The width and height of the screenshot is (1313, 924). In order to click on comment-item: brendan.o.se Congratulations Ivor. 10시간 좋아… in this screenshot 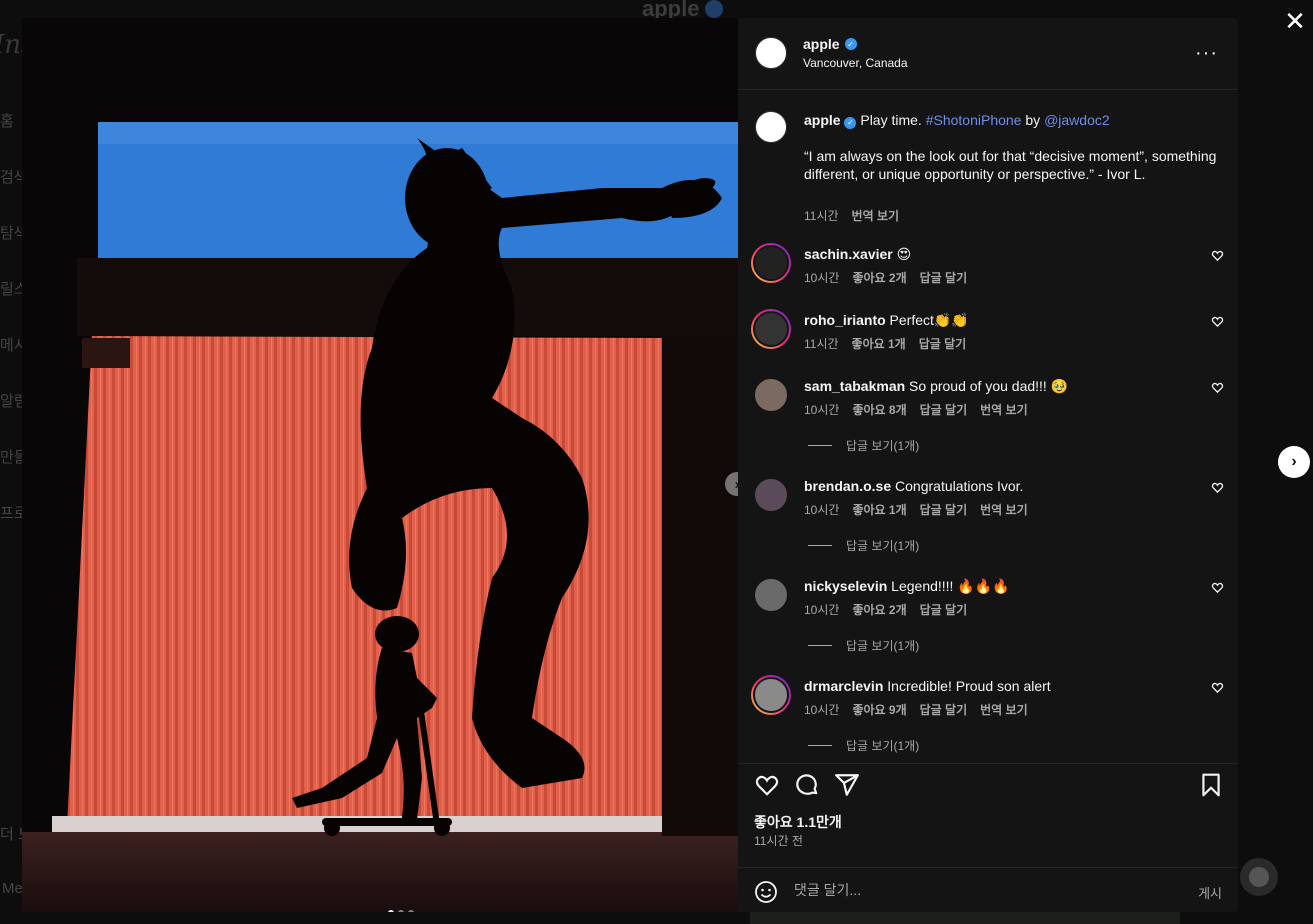, I will do `click(988, 514)`.